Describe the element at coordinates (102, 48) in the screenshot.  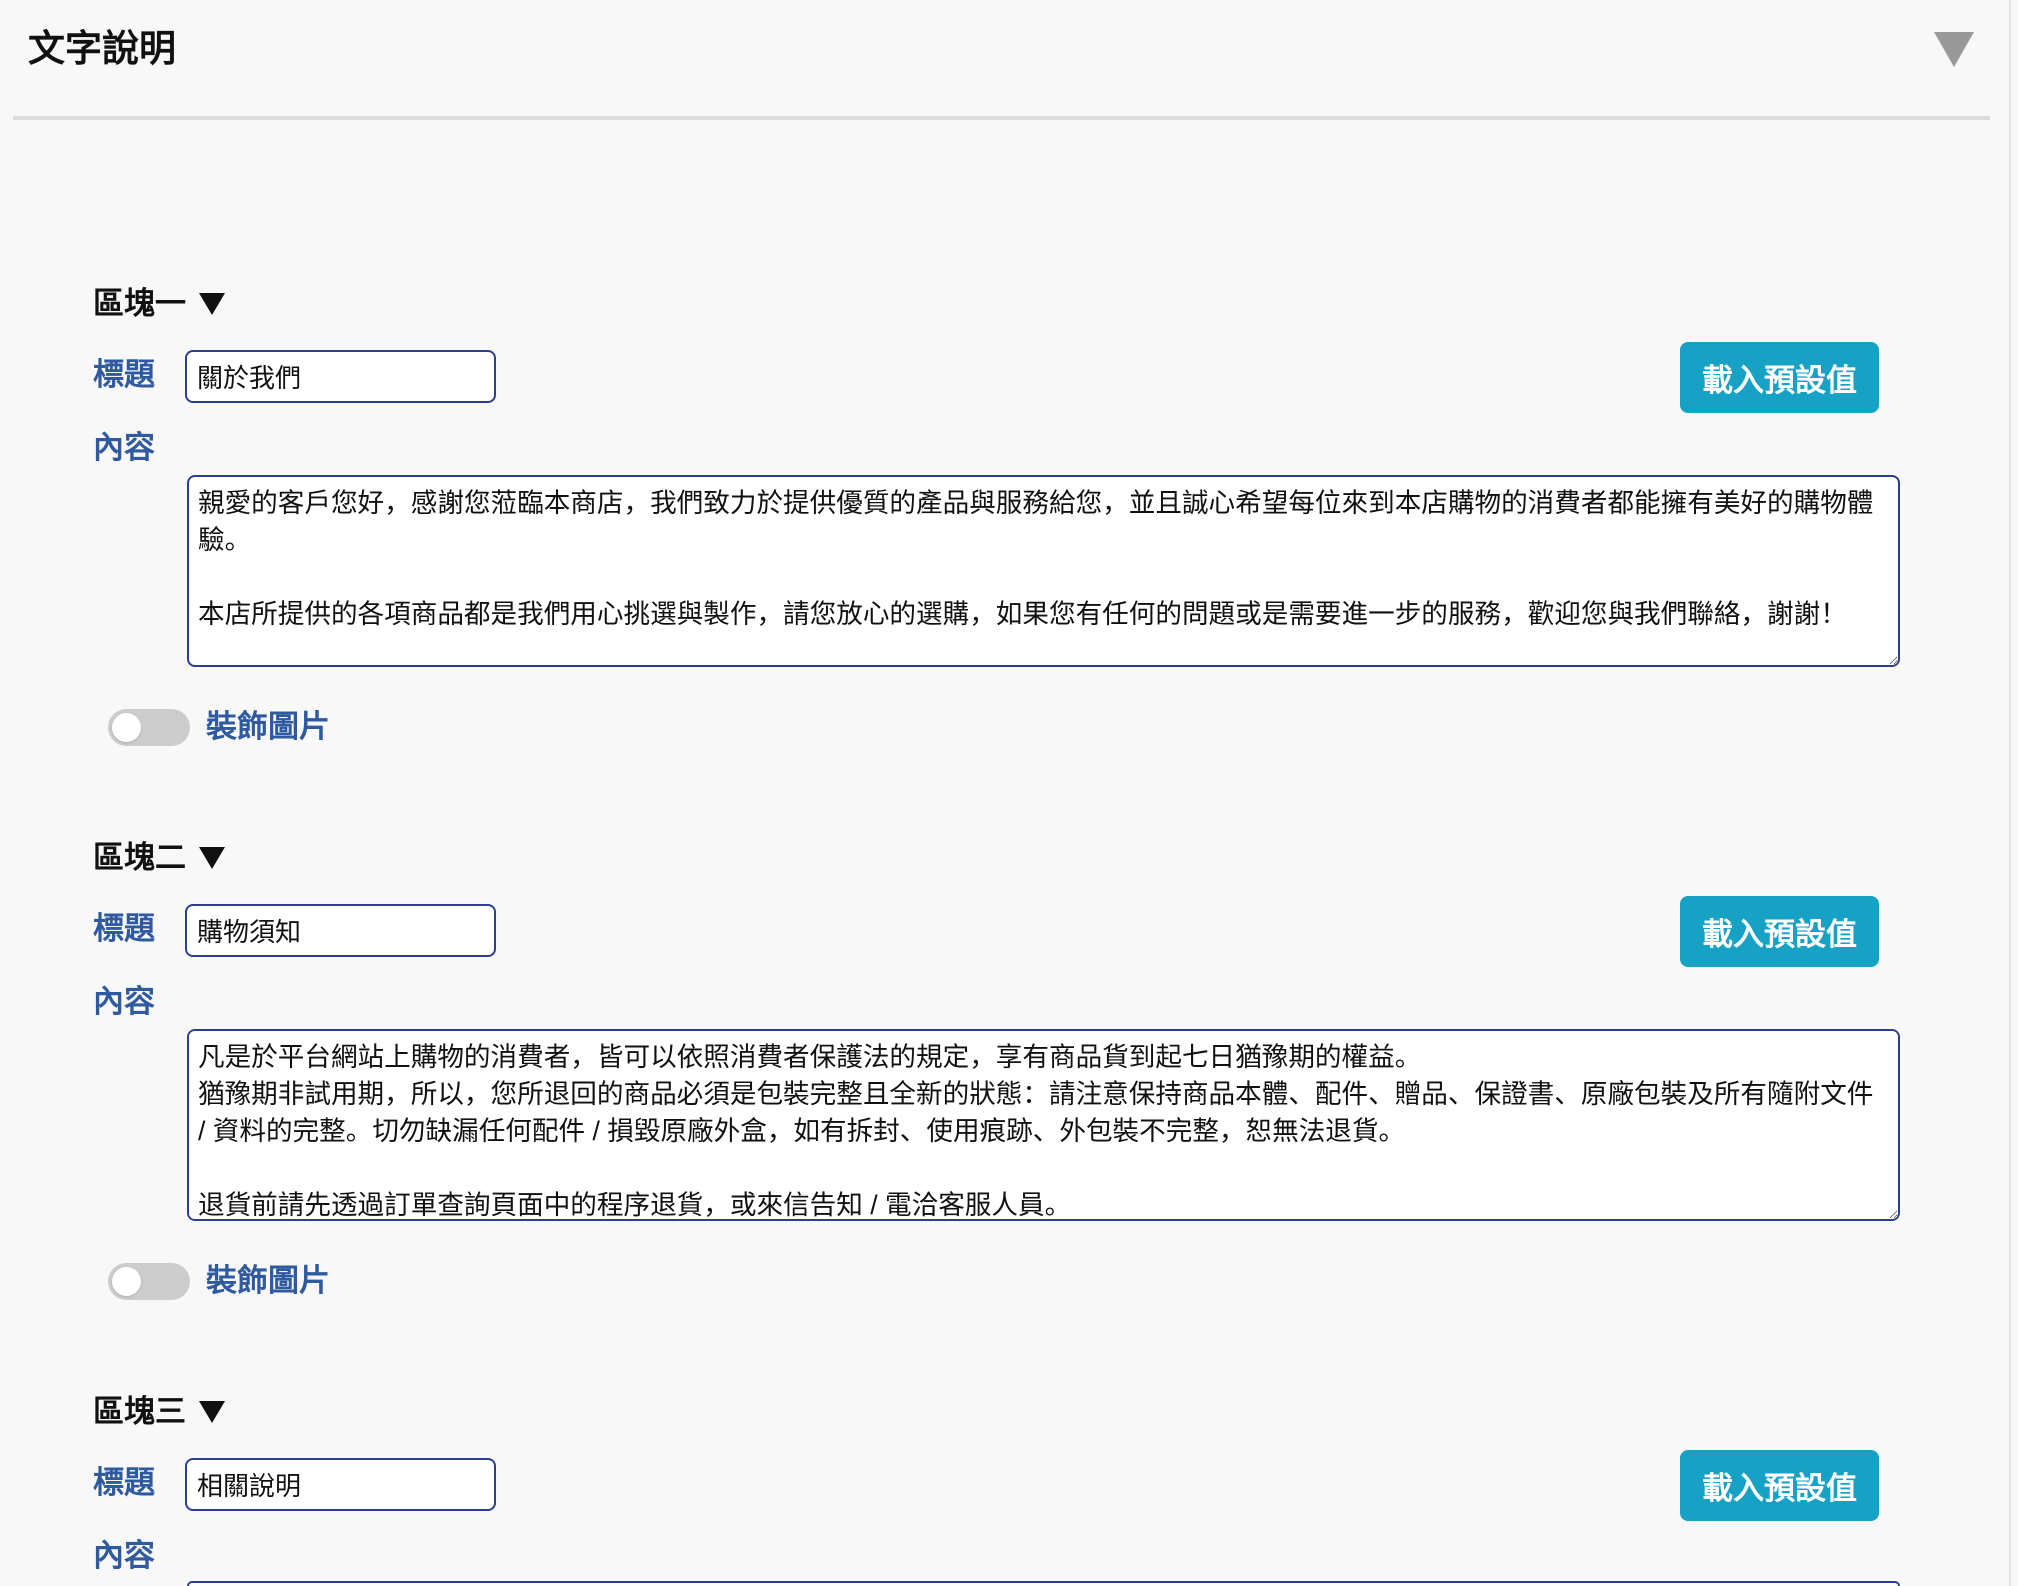
I see `panel-title: 文字說明` at that location.